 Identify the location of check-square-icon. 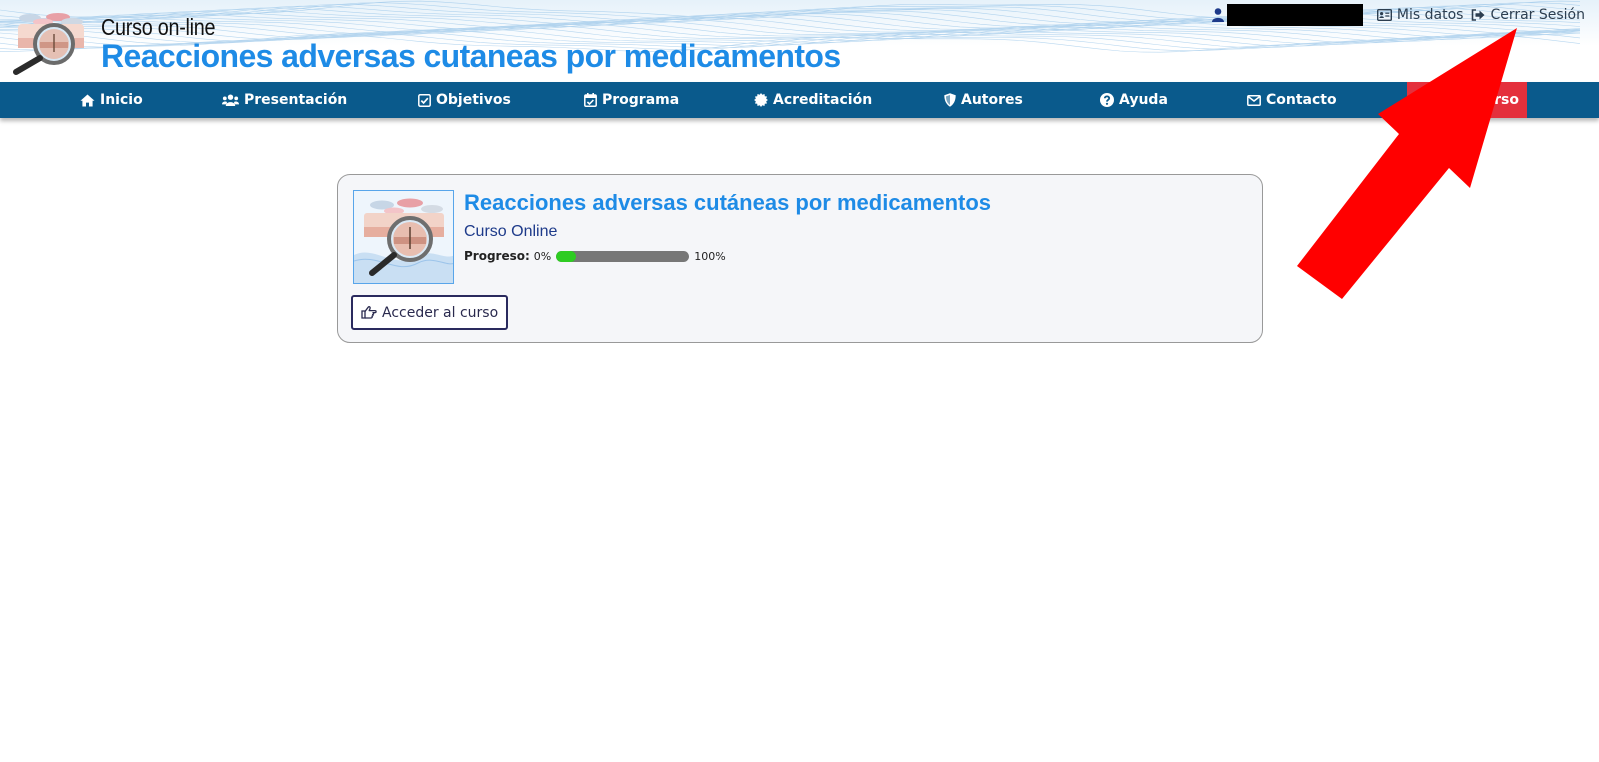
(424, 100).